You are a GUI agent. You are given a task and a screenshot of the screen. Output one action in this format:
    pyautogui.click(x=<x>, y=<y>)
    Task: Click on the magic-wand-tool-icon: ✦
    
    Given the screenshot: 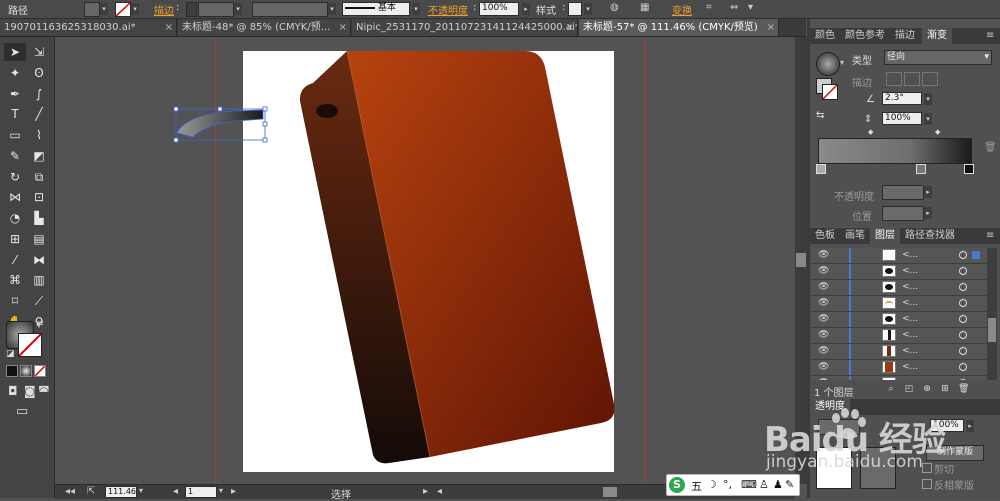 What is the action you would take?
    pyautogui.click(x=15, y=73)
    